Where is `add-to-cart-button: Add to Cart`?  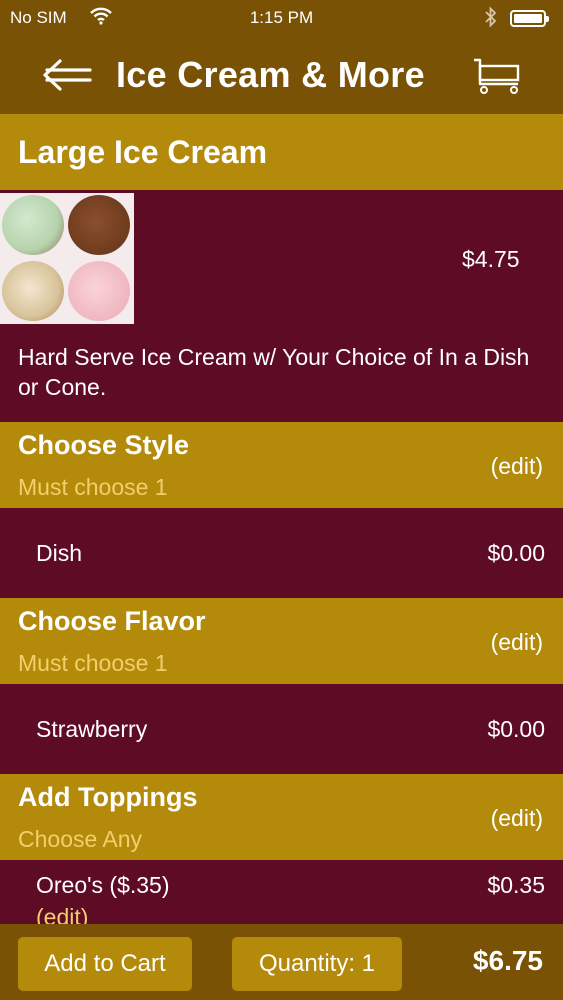
add-to-cart-button: Add to Cart is located at coordinates (105, 964).